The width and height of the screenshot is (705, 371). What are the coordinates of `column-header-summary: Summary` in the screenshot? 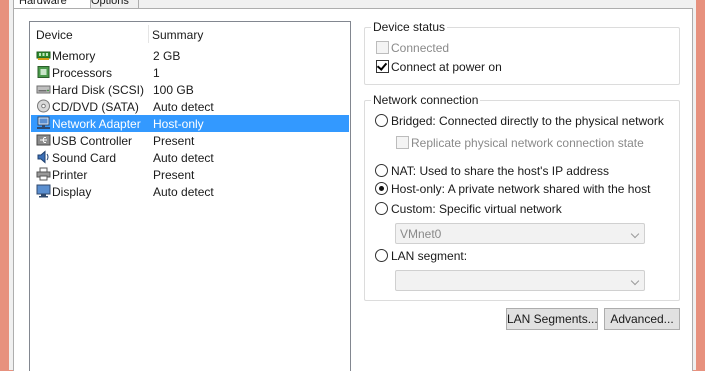 It's located at (177, 35).